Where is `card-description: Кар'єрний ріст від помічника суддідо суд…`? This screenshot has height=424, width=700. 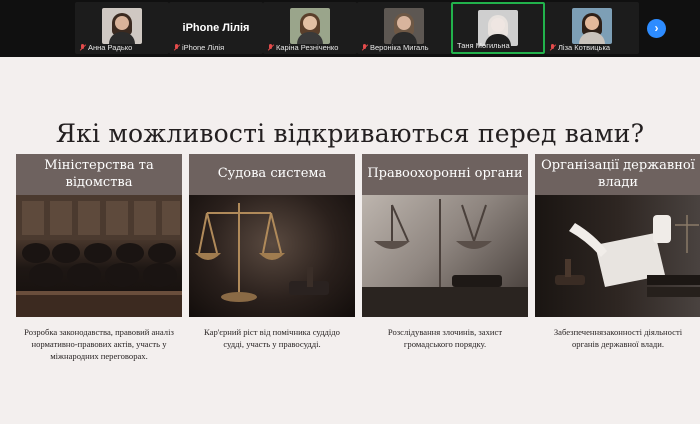
card-description: Кар'єрний ріст від помічника суддідо суд… is located at coordinates (272, 338).